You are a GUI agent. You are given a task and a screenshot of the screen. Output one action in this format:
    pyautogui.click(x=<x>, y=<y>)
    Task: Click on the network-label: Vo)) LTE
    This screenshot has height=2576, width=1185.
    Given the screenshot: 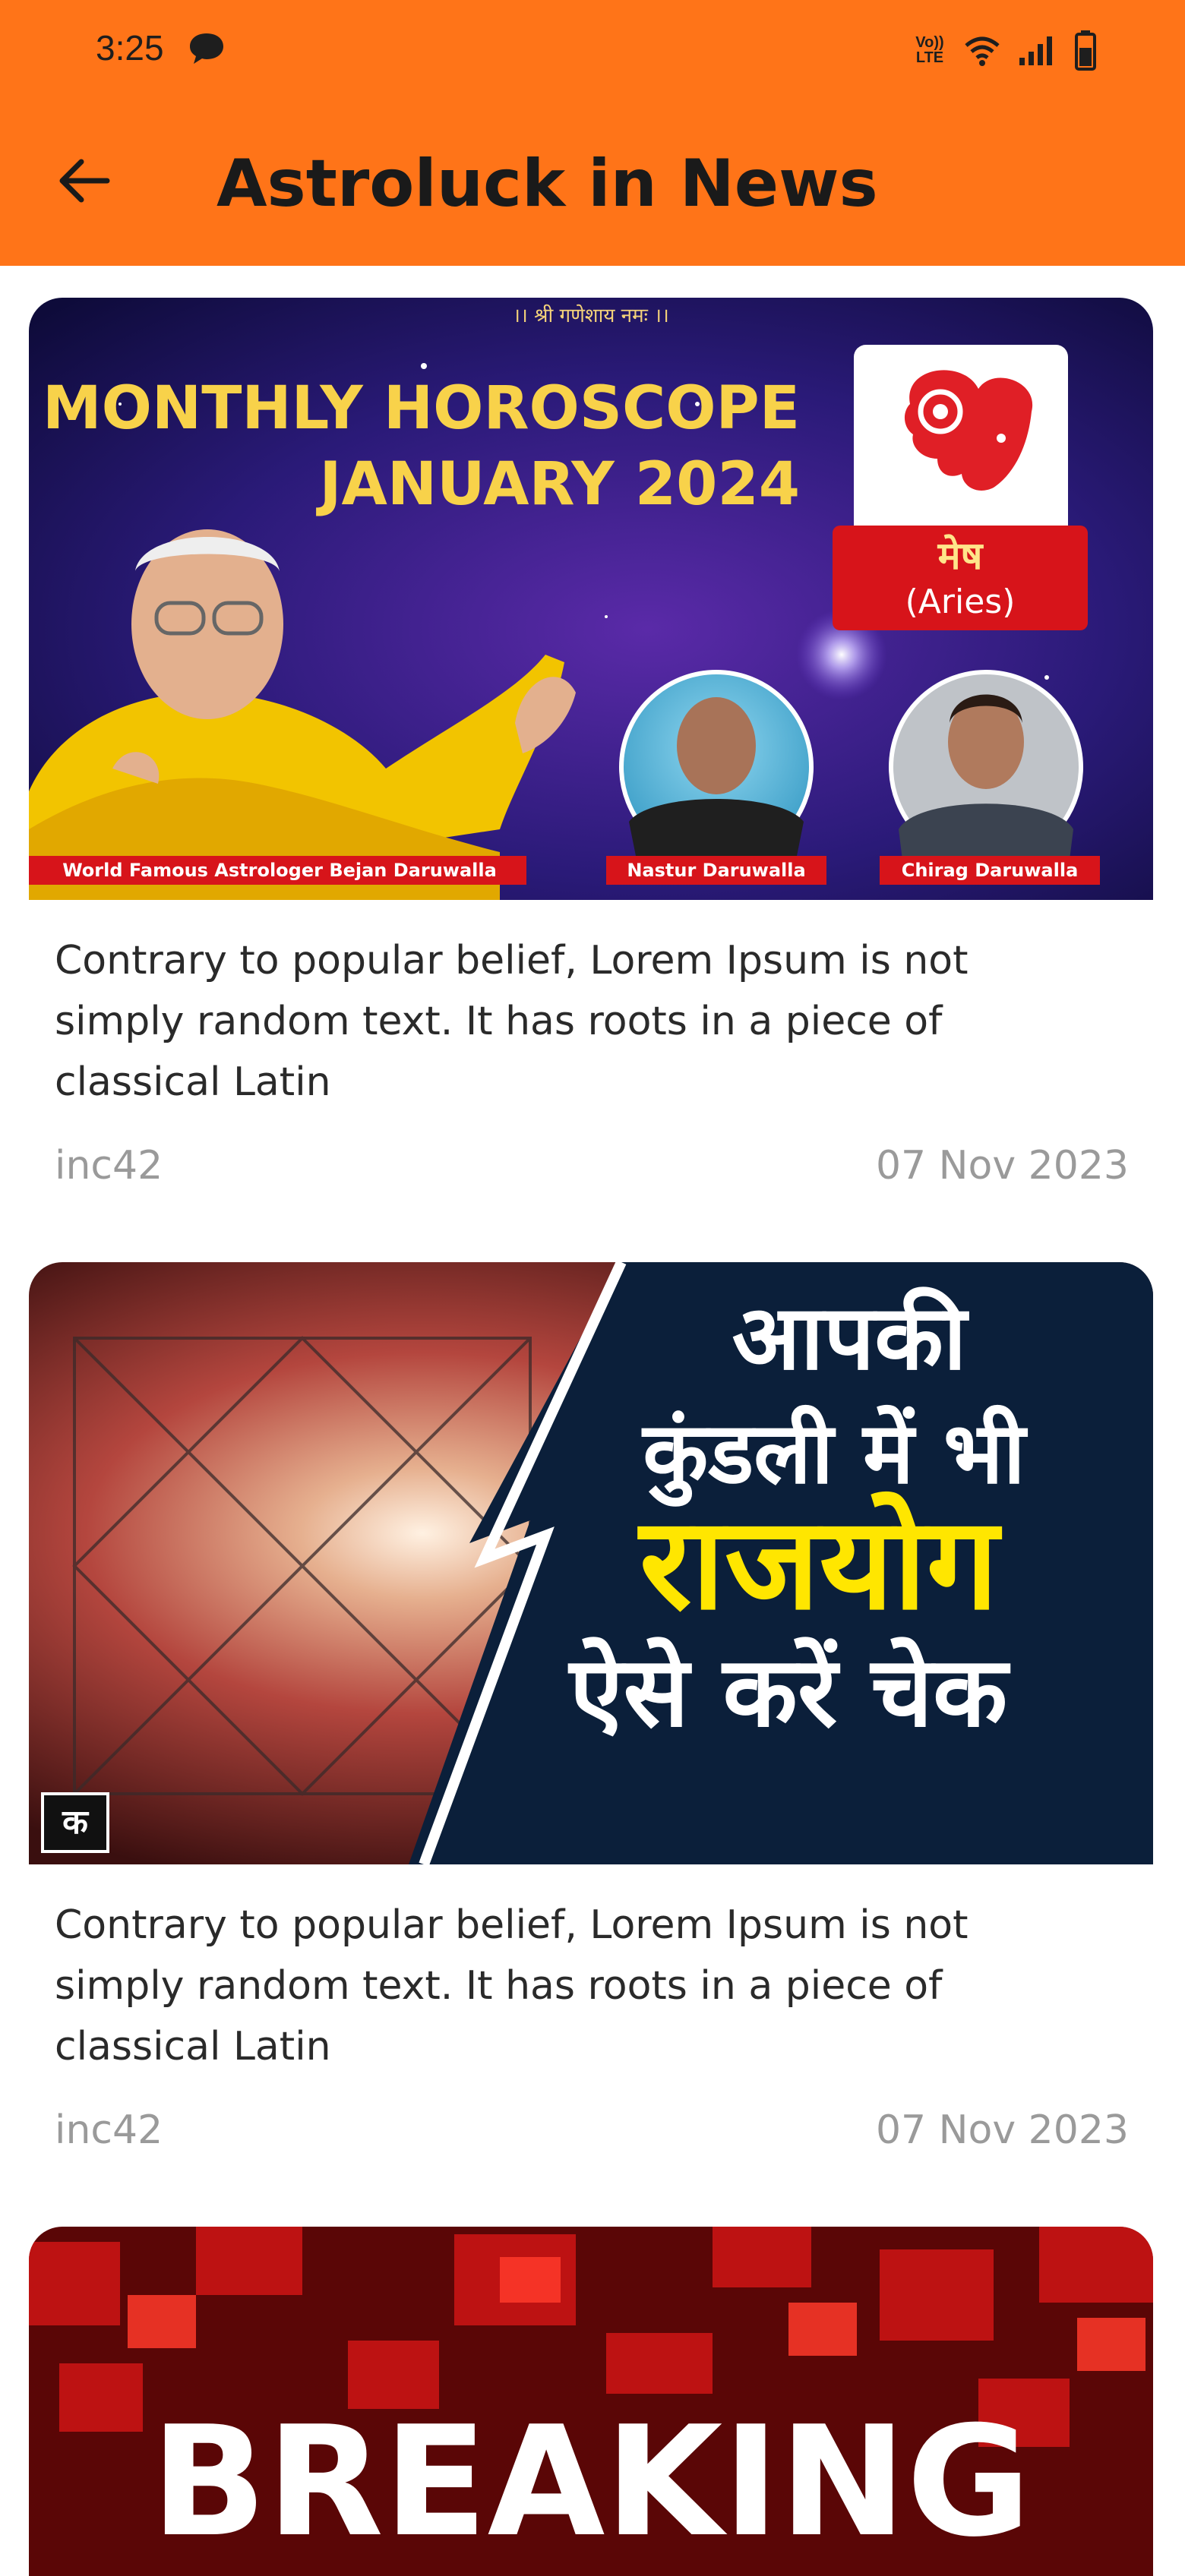 What is the action you would take?
    pyautogui.click(x=929, y=50)
    